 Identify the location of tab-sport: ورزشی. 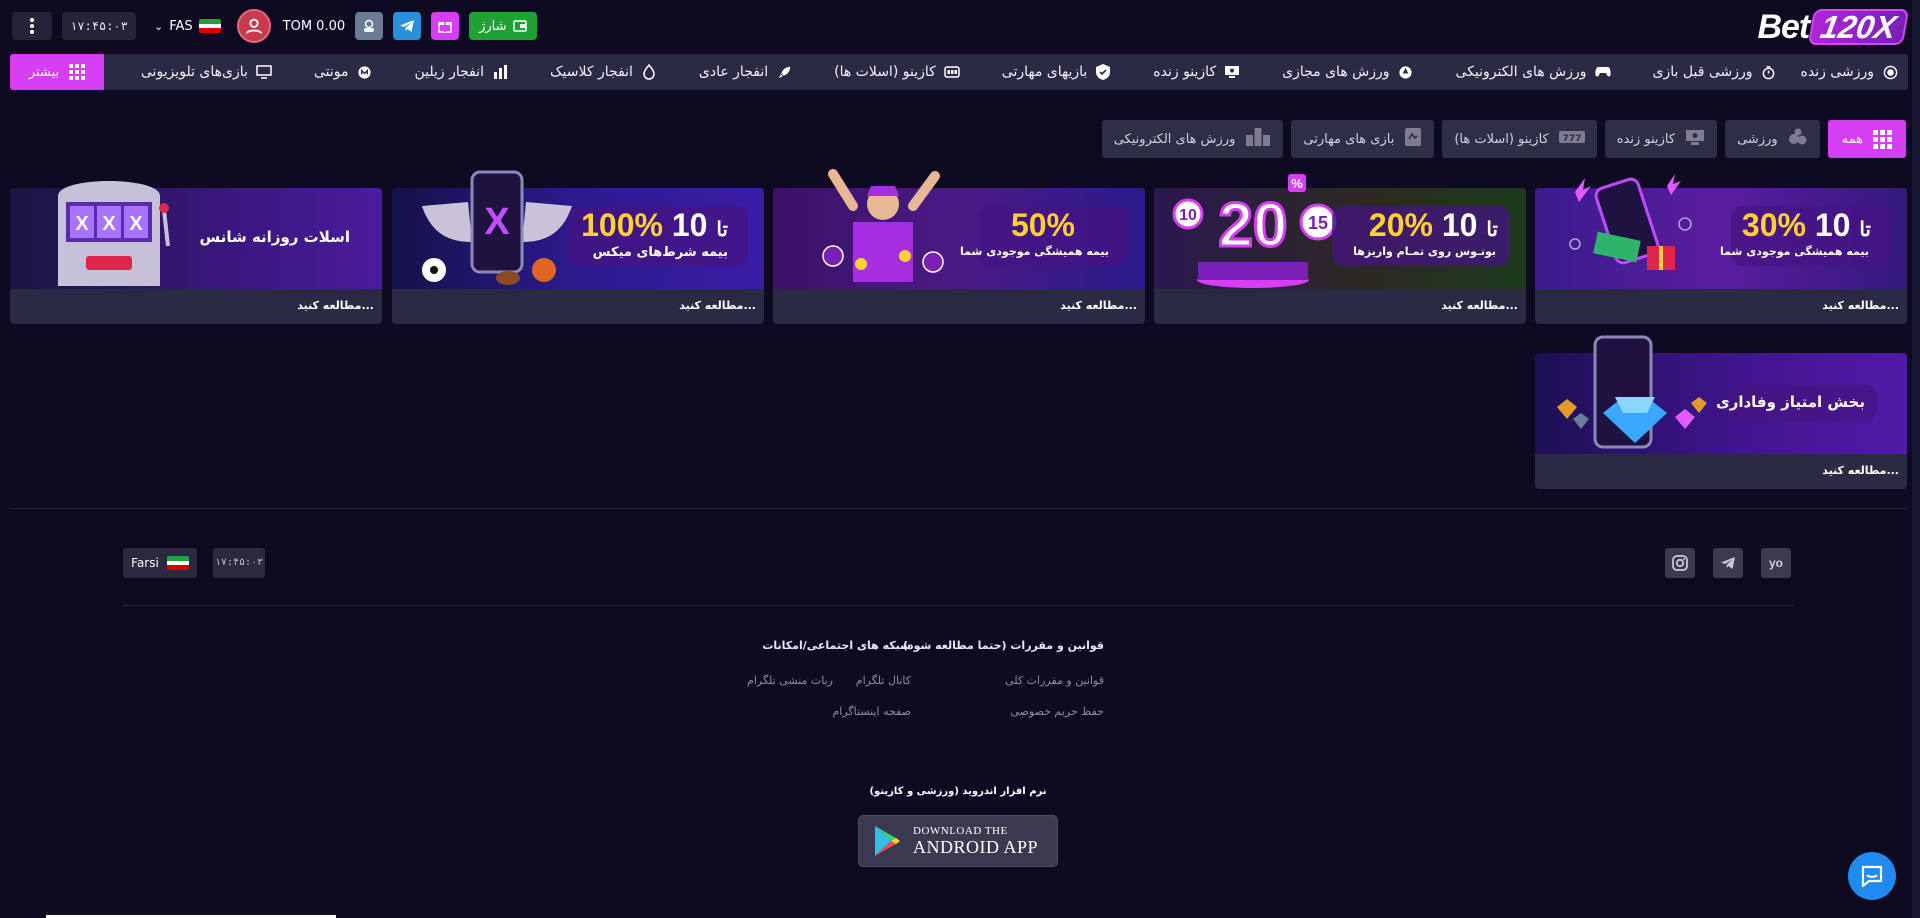
(1772, 139).